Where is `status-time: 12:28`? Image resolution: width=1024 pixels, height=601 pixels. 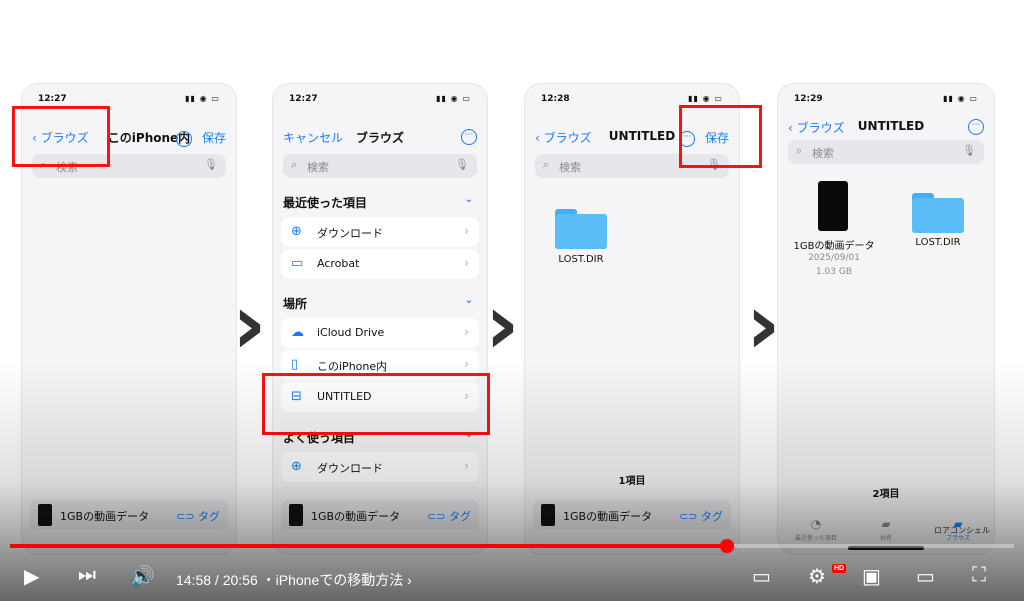 status-time: 12:28 is located at coordinates (555, 99).